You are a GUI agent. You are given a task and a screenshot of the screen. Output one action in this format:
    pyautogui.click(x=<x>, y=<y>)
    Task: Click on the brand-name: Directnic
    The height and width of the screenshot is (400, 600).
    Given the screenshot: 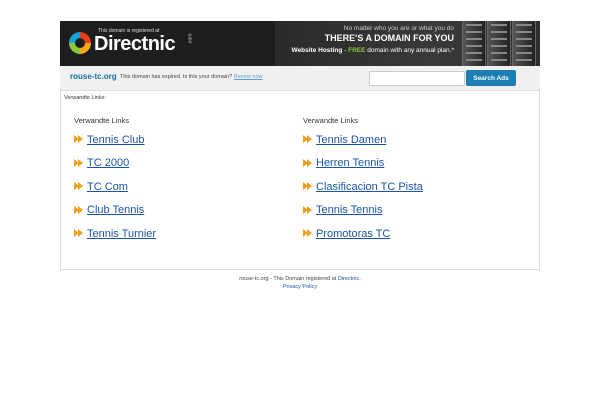 What is the action you would take?
    pyautogui.click(x=135, y=44)
    